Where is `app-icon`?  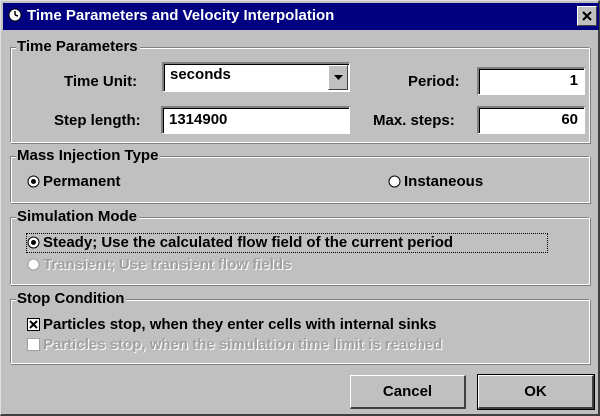
app-icon is located at coordinates (15, 15).